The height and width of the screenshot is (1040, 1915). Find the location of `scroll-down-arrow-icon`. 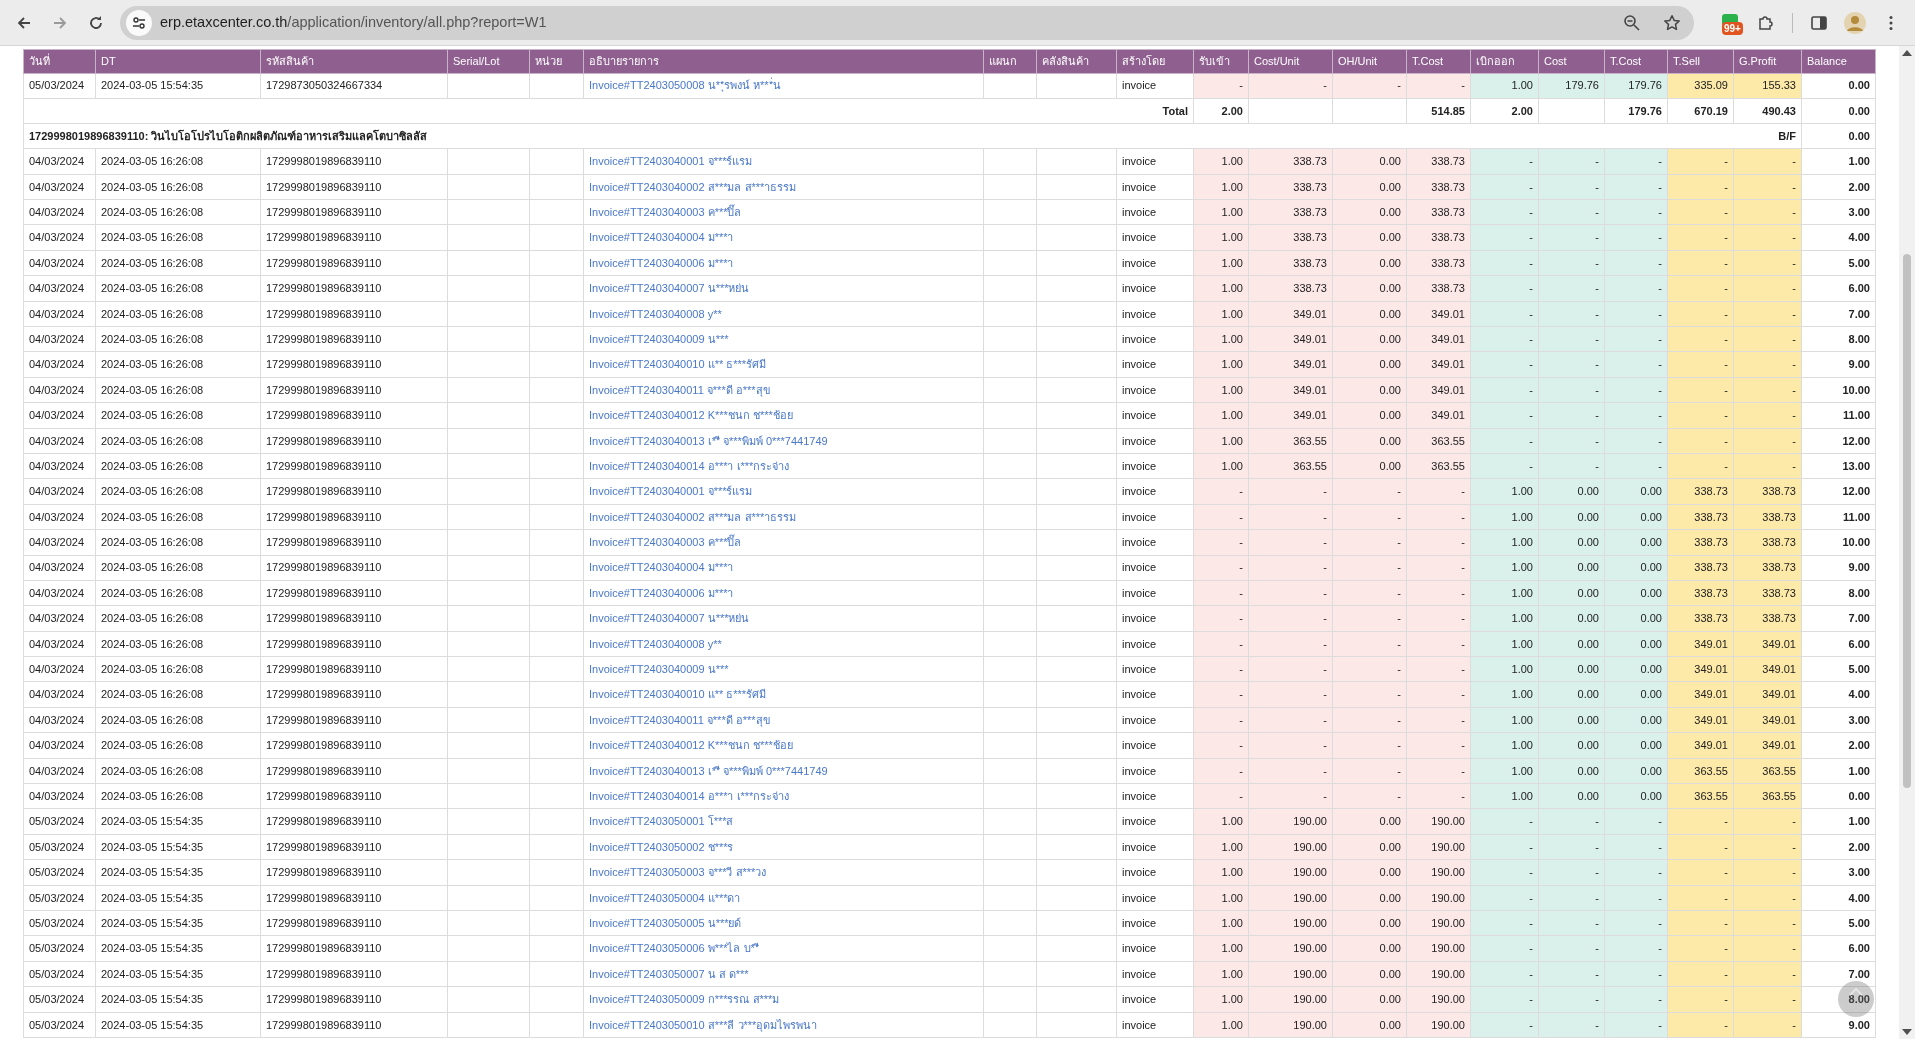

scroll-down-arrow-icon is located at coordinates (1907, 1032).